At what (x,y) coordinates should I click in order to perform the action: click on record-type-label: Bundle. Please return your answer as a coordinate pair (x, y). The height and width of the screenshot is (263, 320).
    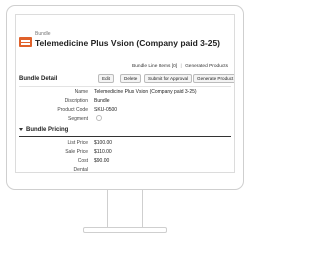
    Looking at the image, I should click on (43, 34).